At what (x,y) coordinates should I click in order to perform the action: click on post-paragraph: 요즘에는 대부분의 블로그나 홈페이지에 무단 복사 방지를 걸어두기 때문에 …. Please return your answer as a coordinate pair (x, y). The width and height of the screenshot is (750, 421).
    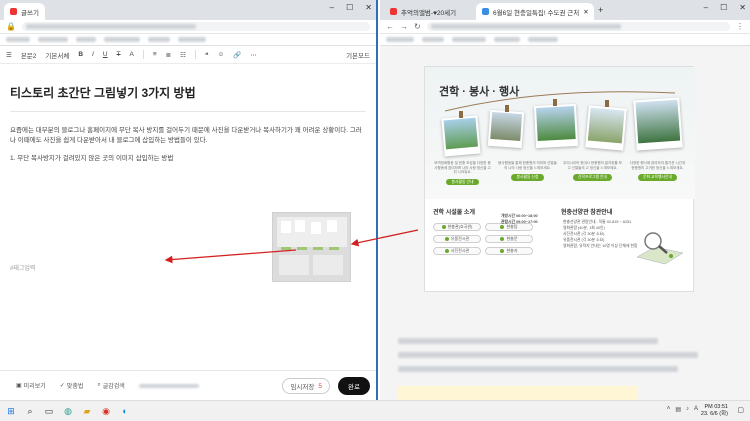
    Looking at the image, I should click on (186, 135).